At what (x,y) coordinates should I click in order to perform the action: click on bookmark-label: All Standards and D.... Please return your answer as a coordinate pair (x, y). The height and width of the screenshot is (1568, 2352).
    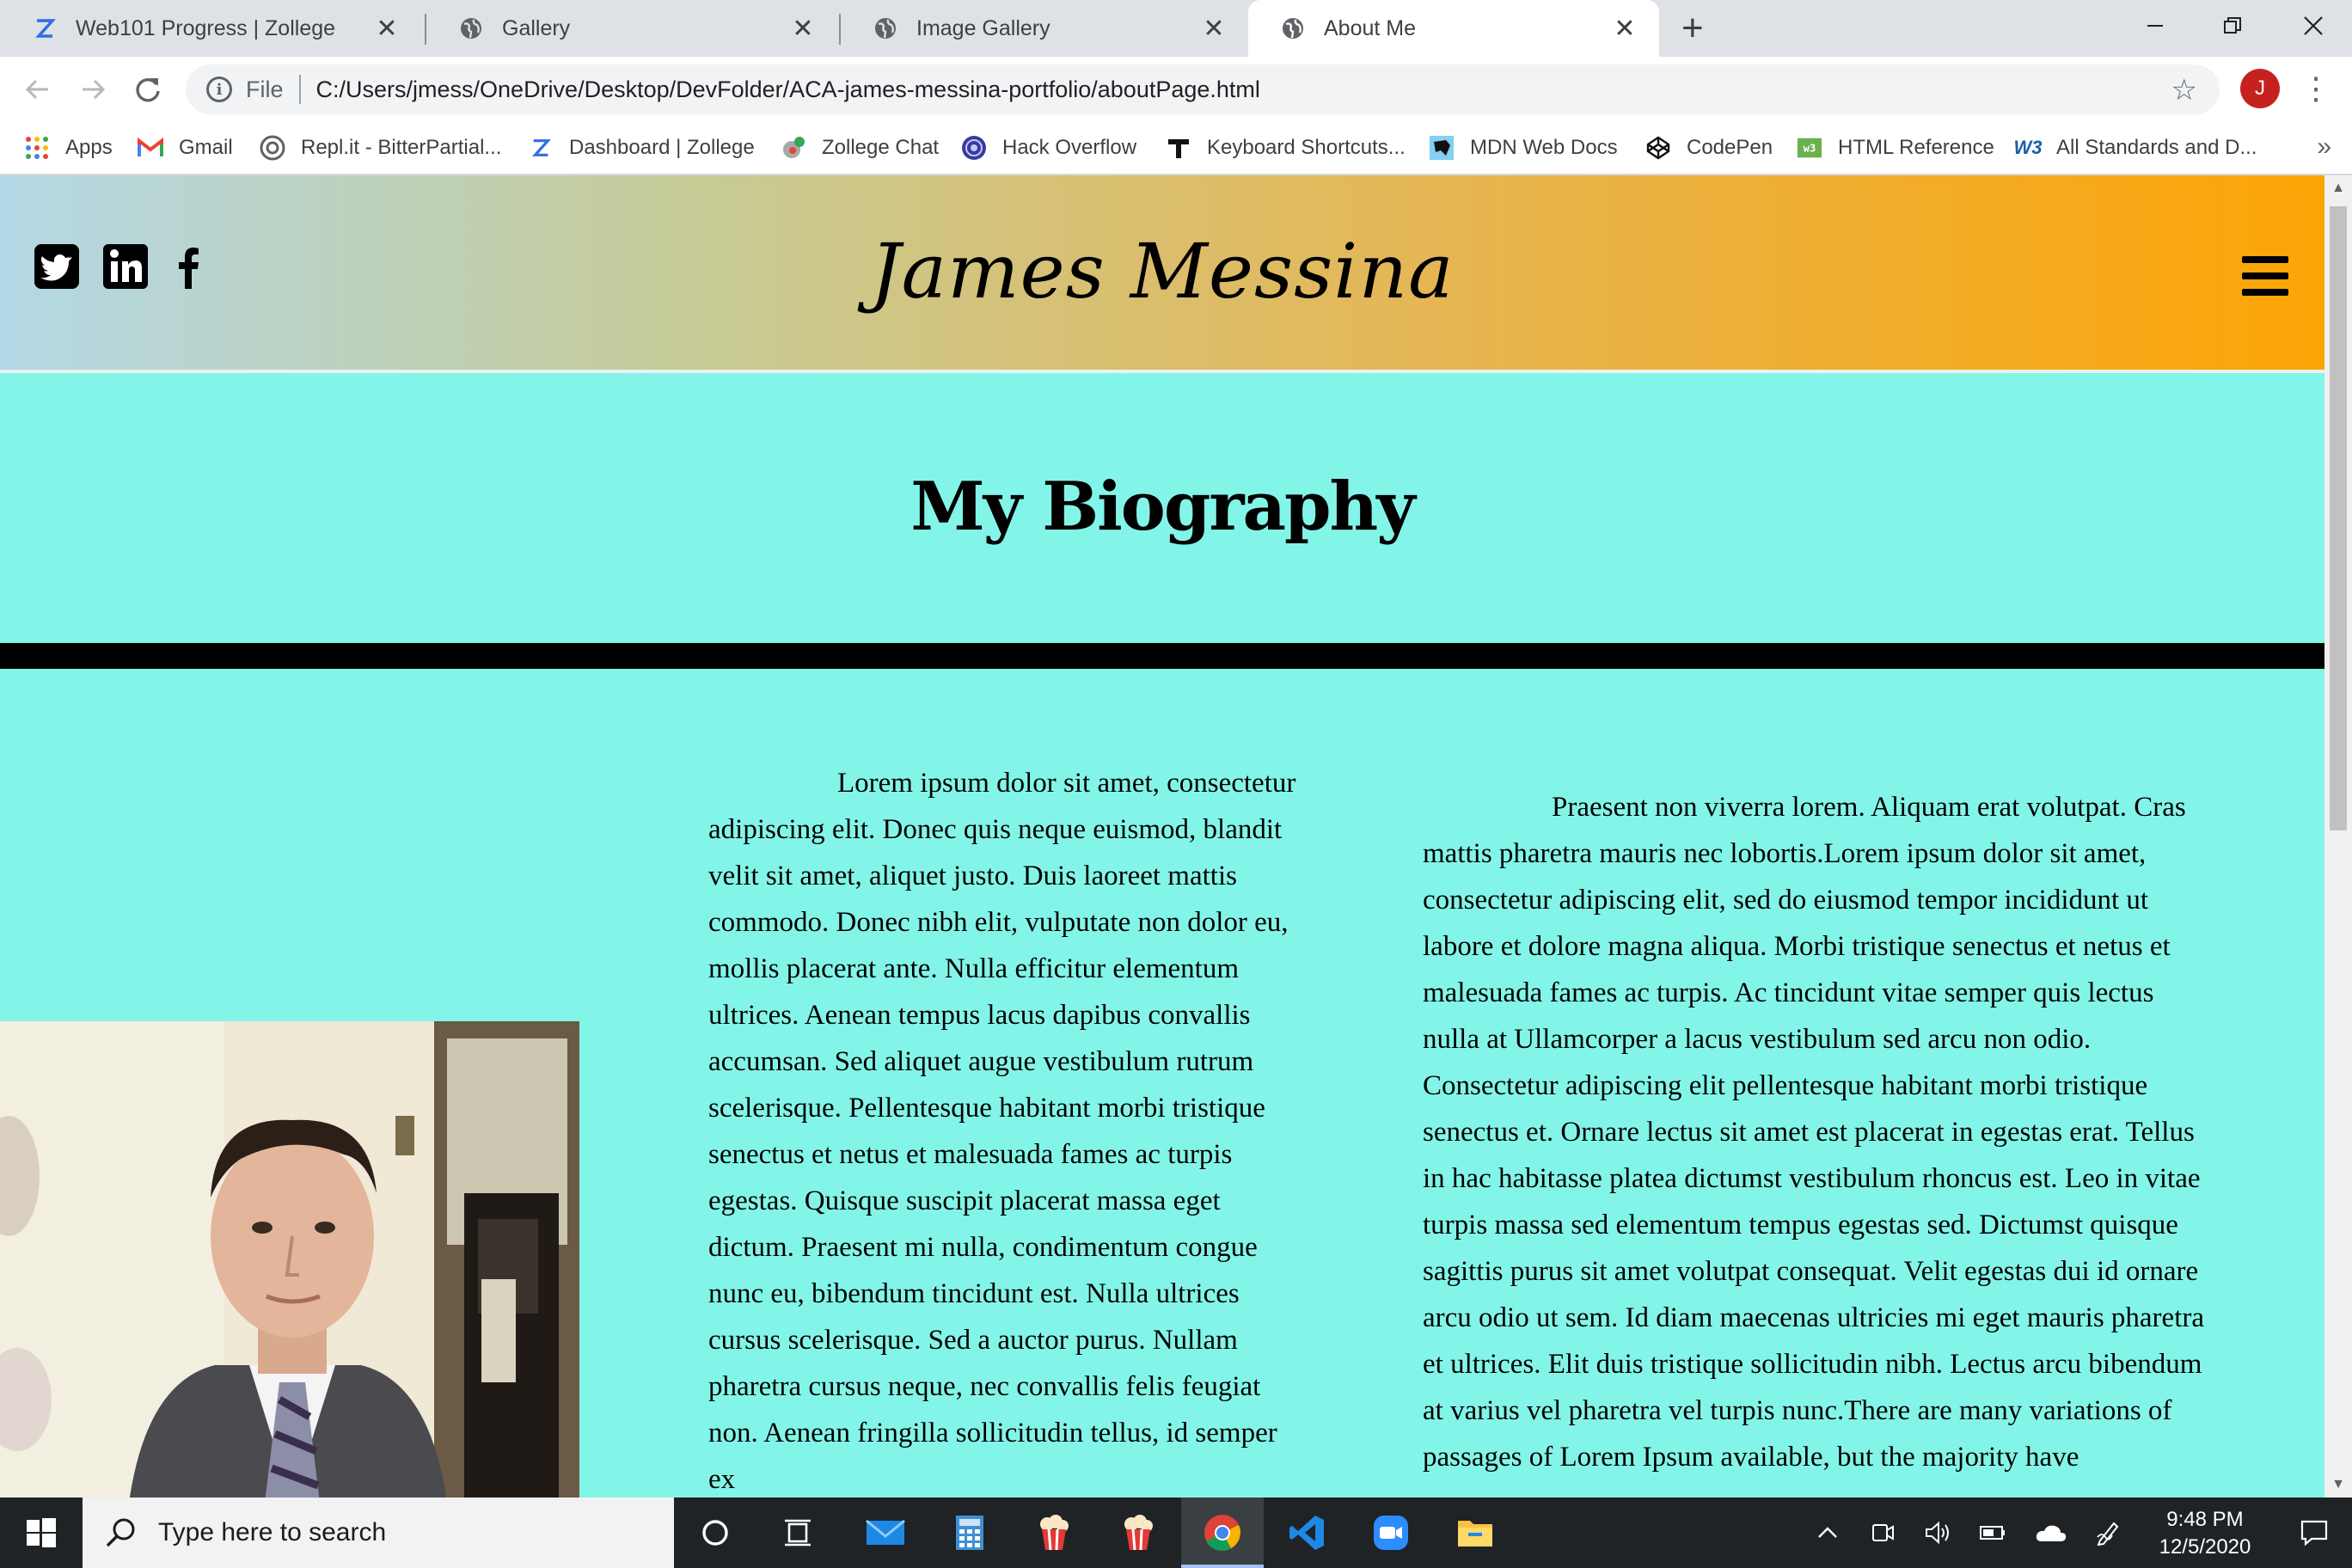
    Looking at the image, I should click on (2156, 147).